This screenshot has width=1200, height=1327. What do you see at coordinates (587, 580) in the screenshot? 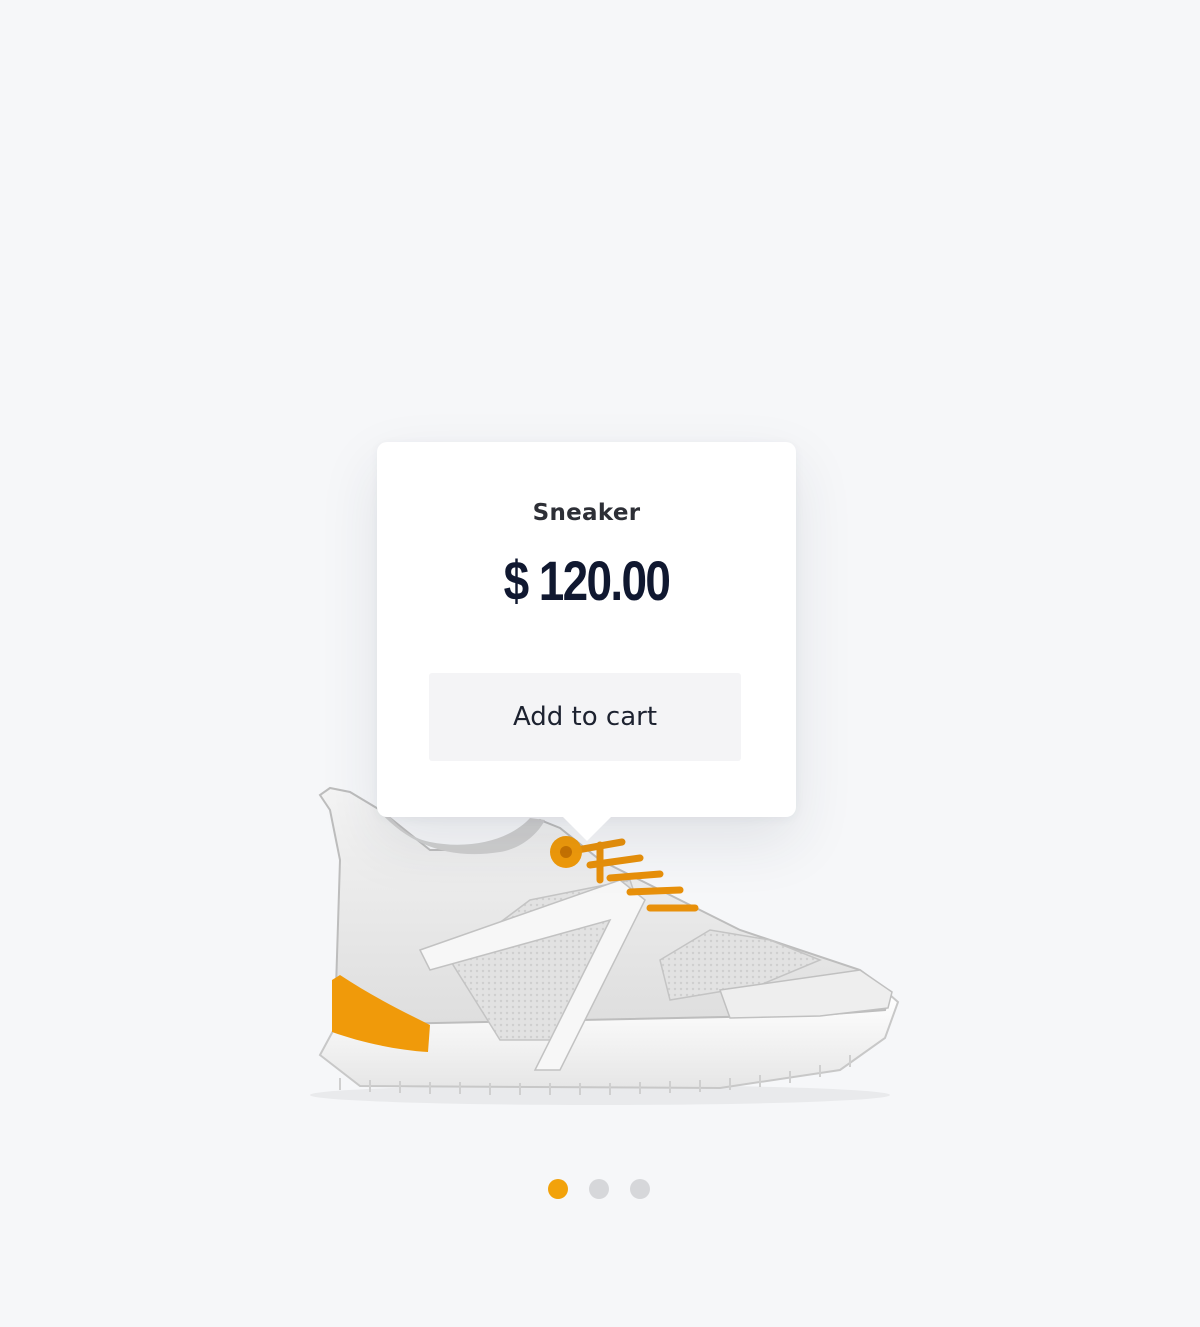
I see `product-price: $ 120.00` at bounding box center [587, 580].